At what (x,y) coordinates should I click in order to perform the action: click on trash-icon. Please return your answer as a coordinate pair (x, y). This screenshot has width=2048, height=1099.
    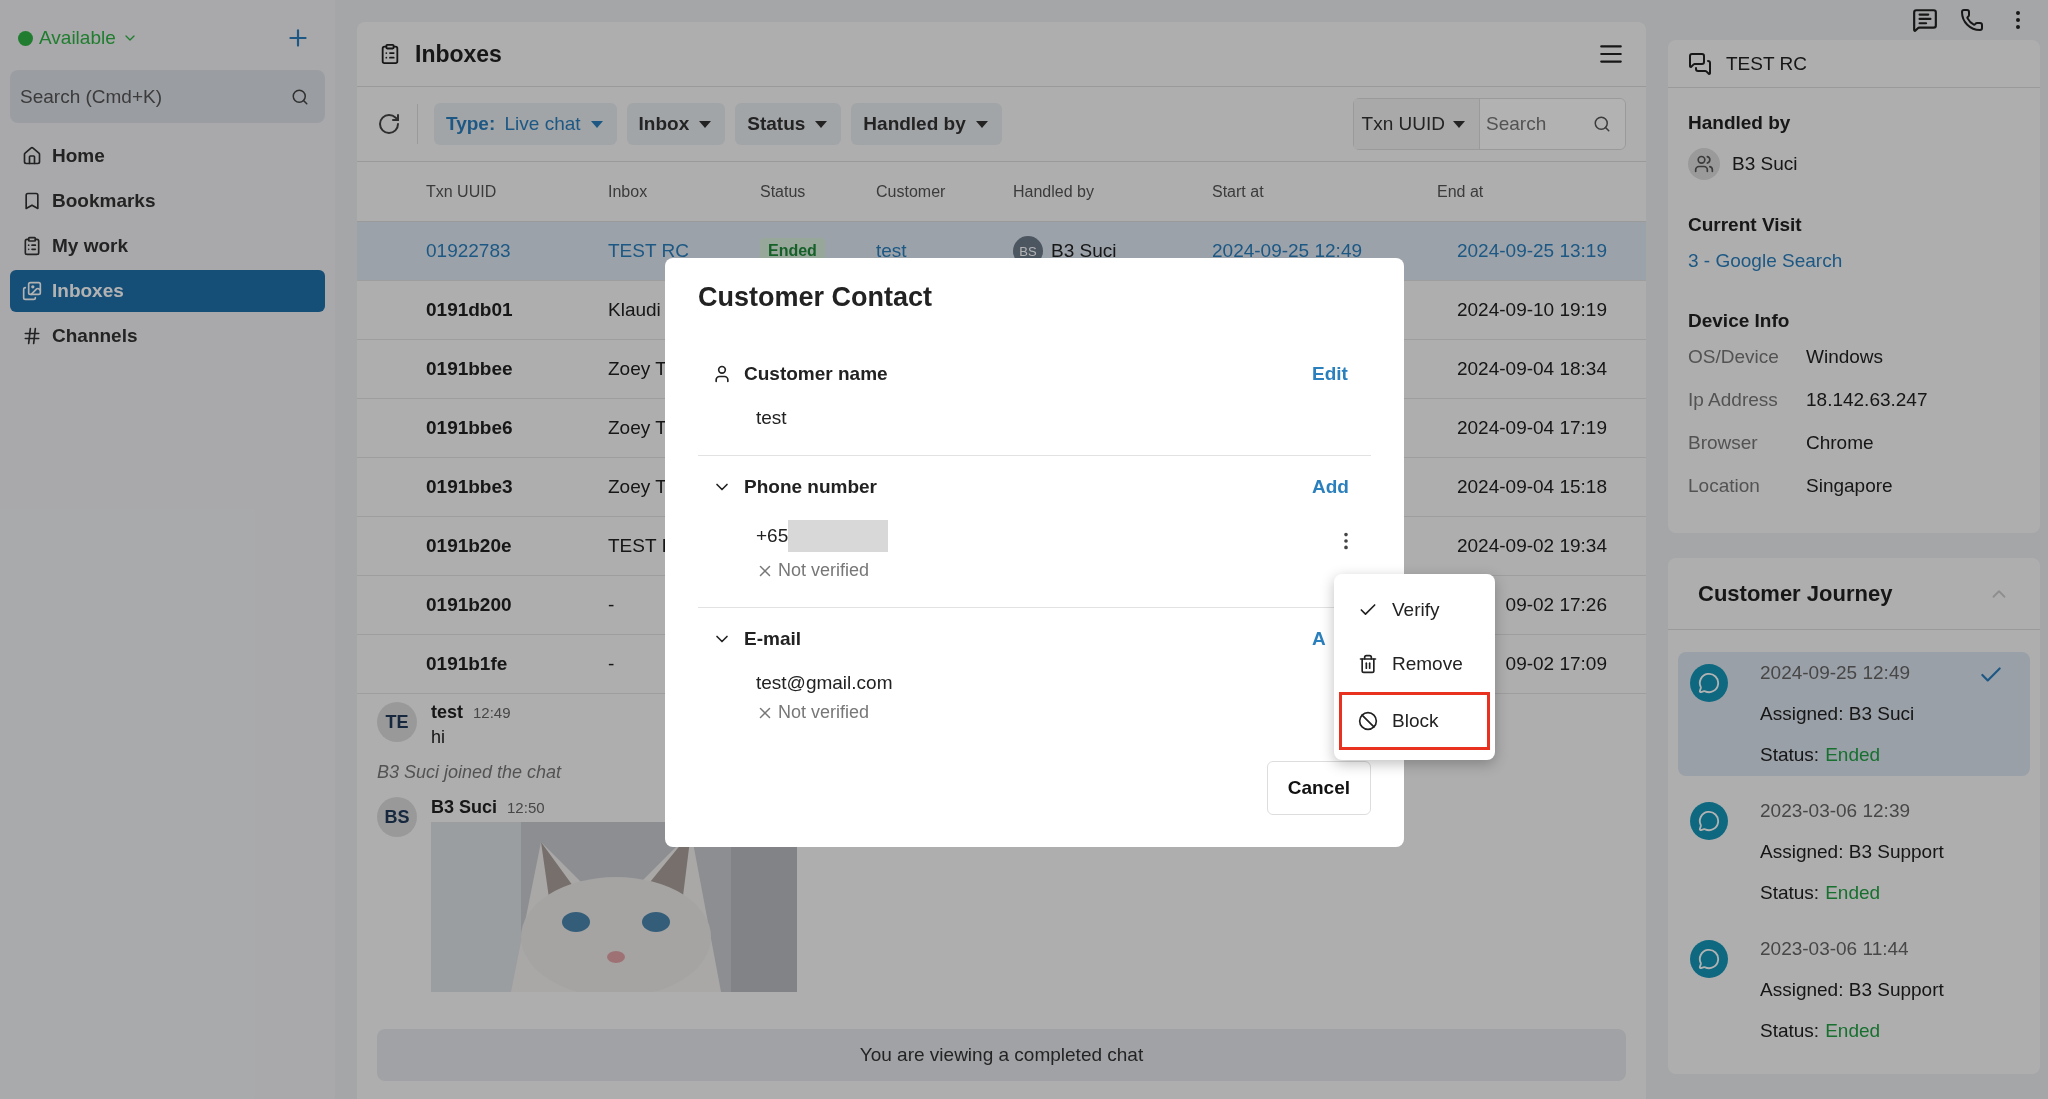
    Looking at the image, I should click on (1368, 664).